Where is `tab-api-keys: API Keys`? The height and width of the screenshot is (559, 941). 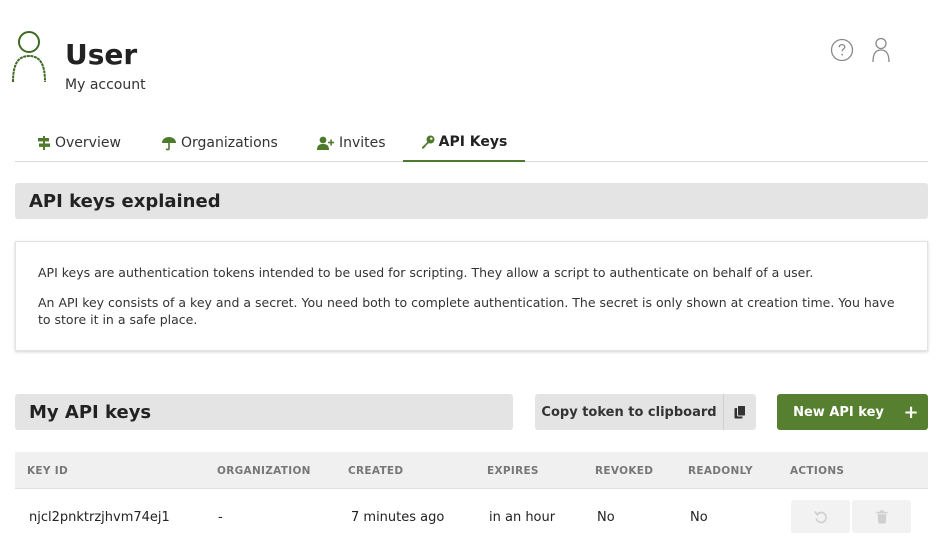
tab-api-keys: API Keys is located at coordinates (464, 143).